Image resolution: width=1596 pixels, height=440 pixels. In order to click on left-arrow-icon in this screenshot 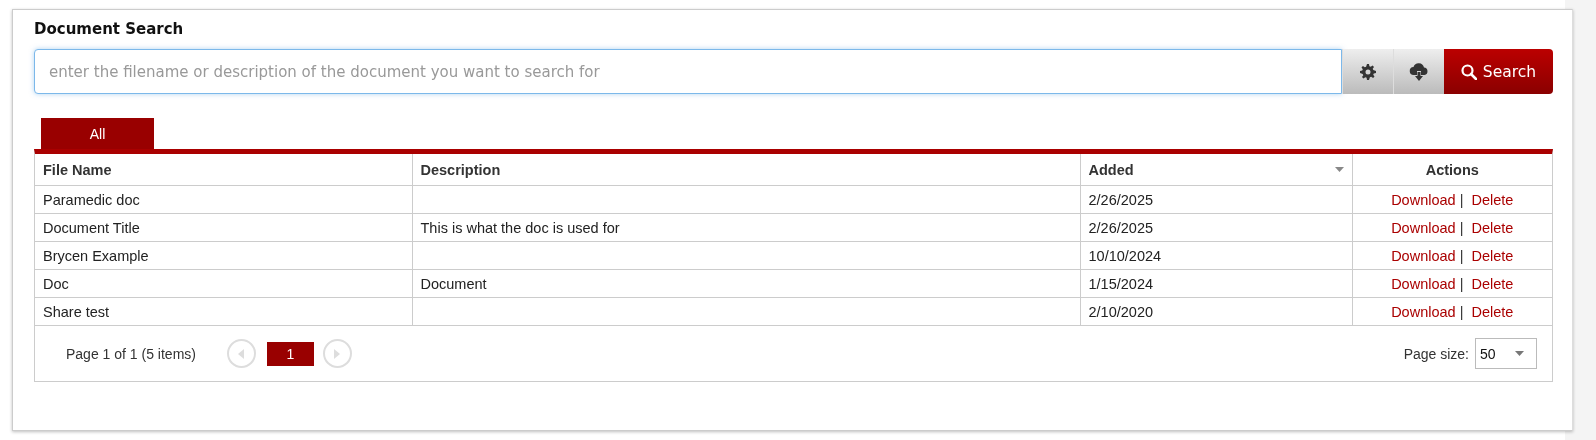, I will do `click(241, 353)`.